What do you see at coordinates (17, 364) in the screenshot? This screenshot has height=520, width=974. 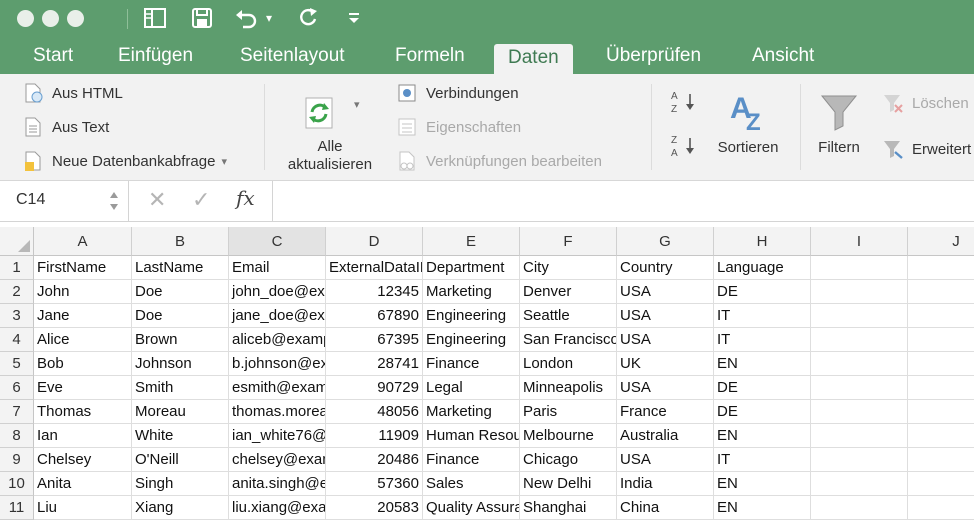 I see `row-header: 5` at bounding box center [17, 364].